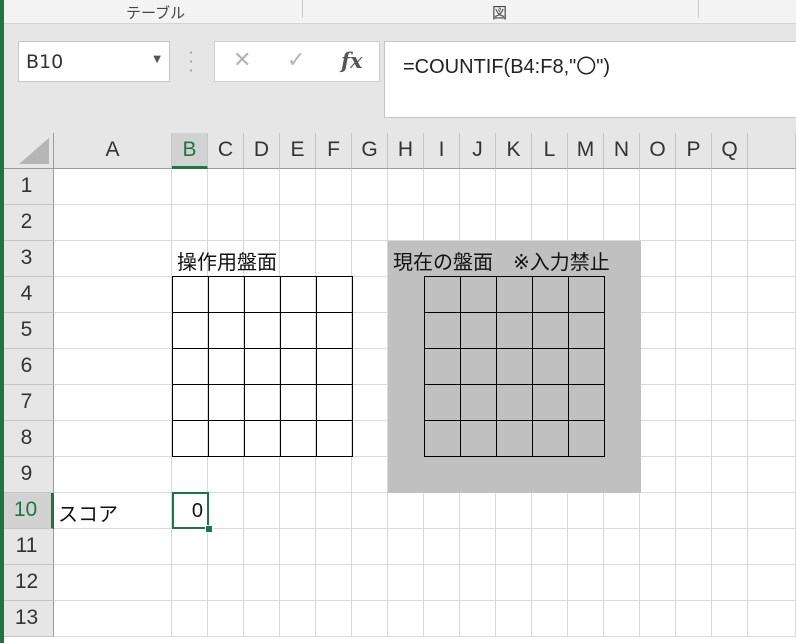  Describe the element at coordinates (190, 547) in the screenshot. I see `cell-B11` at that location.